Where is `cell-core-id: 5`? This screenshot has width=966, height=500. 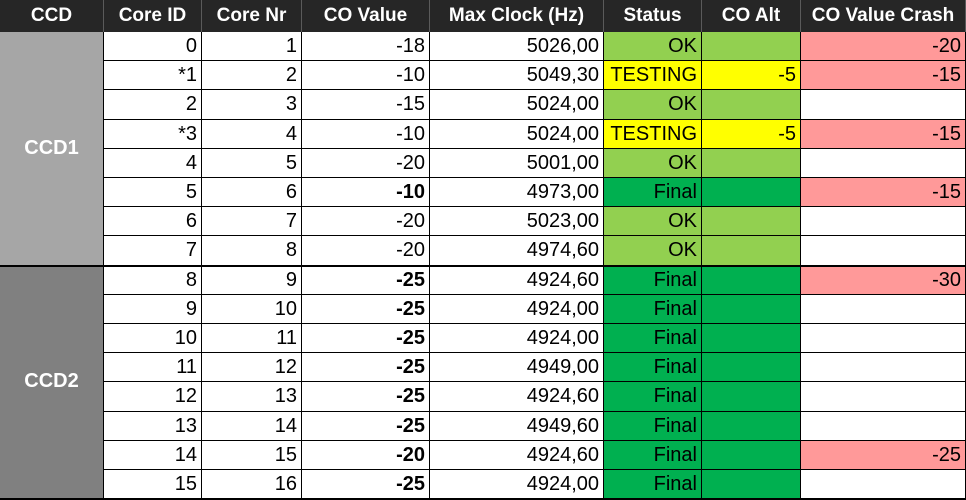
cell-core-id: 5 is located at coordinates (153, 193).